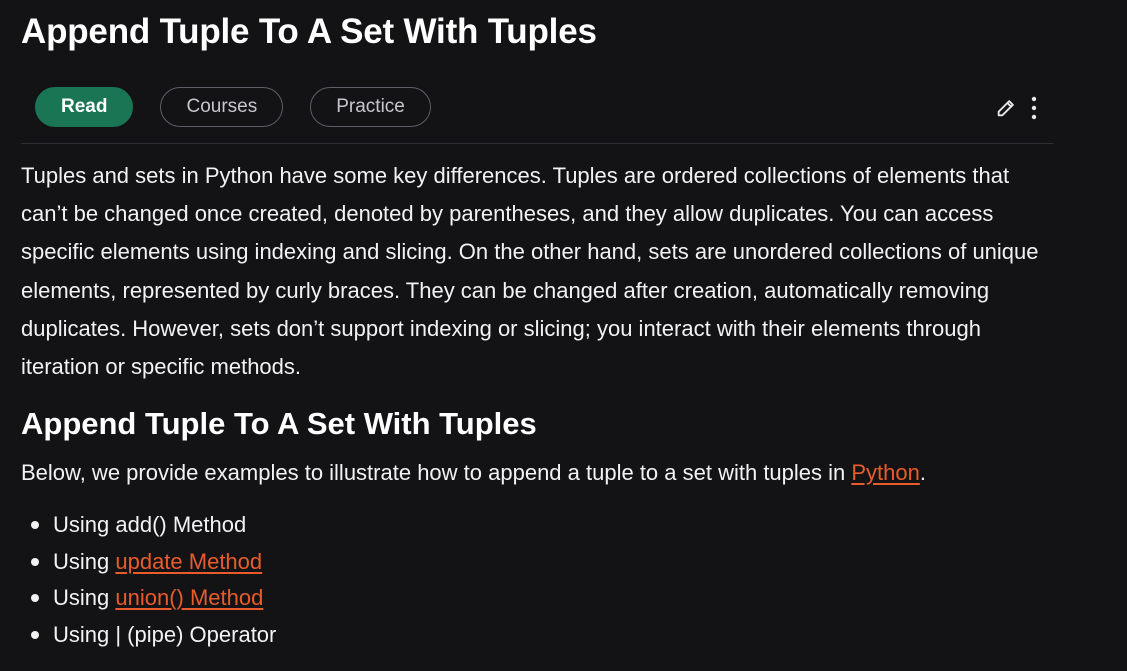 The width and height of the screenshot is (1127, 671). I want to click on method-update-prefix: Using, so click(84, 561).